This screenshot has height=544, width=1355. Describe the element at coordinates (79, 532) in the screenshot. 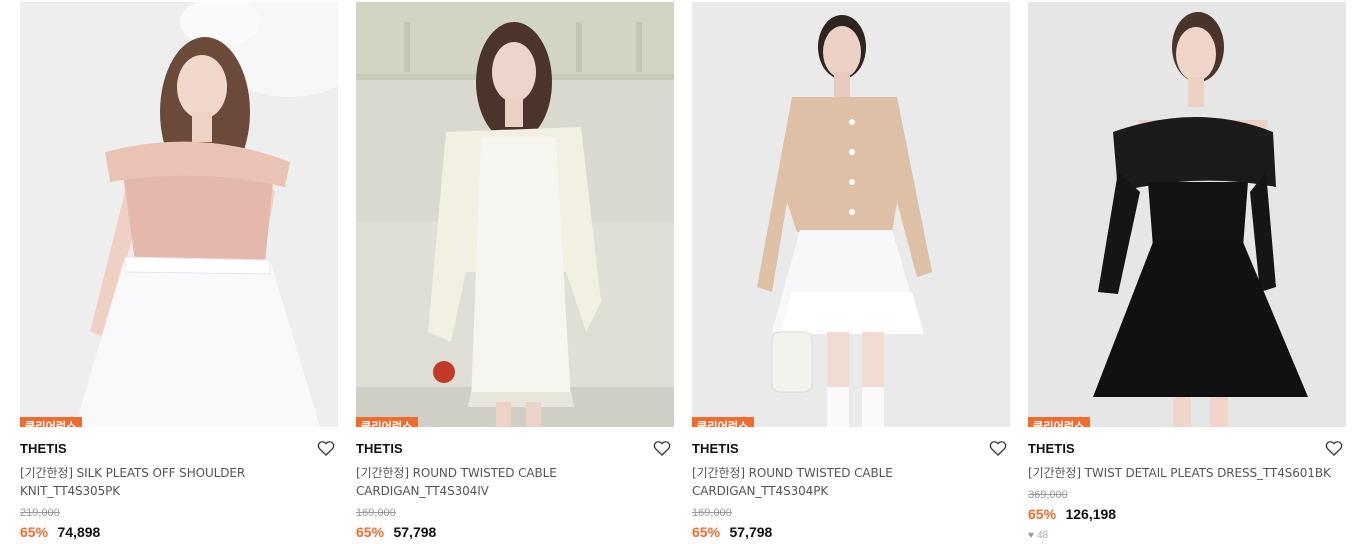

I see `sale-price: 74,898` at that location.